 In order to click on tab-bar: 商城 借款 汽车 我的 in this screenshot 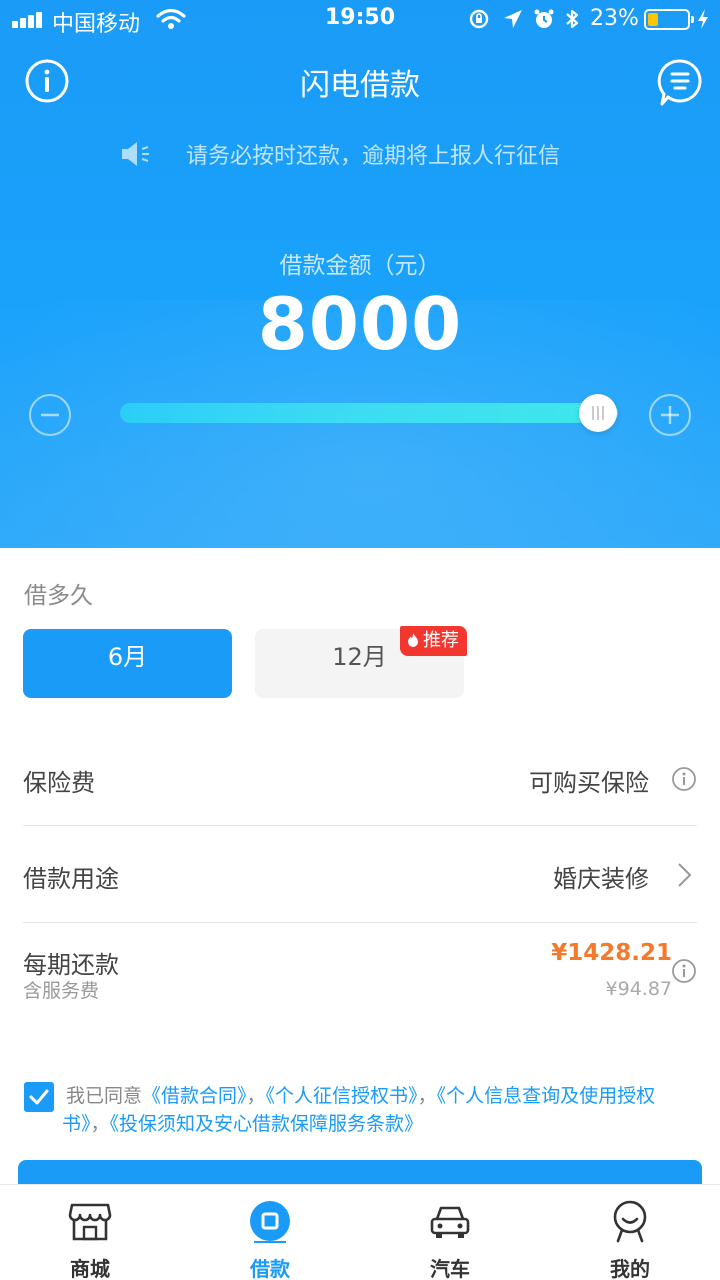, I will do `click(360, 1232)`.